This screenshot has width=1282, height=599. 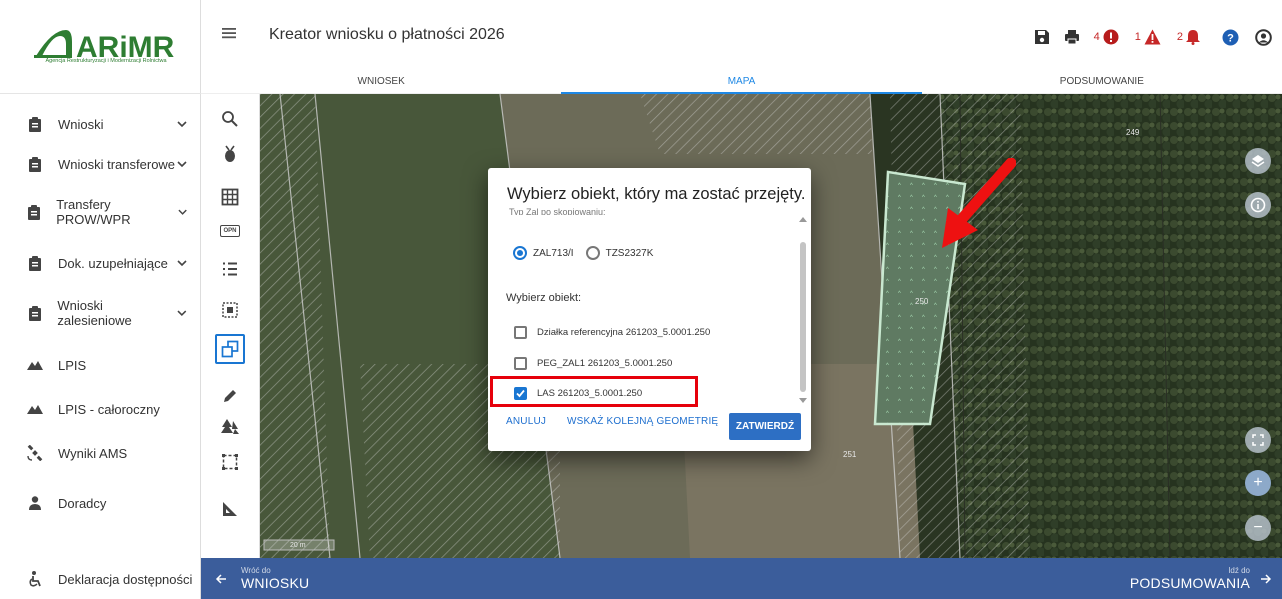 I want to click on layers-icon, so click(x=1258, y=161).